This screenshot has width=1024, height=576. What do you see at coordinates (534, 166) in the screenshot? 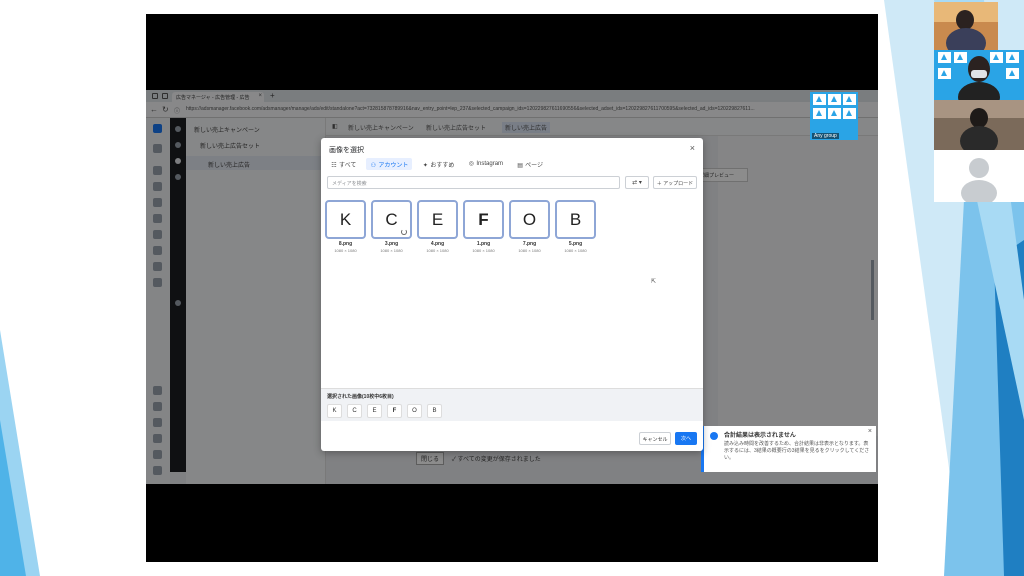
I see `tab-label: ページ` at bounding box center [534, 166].